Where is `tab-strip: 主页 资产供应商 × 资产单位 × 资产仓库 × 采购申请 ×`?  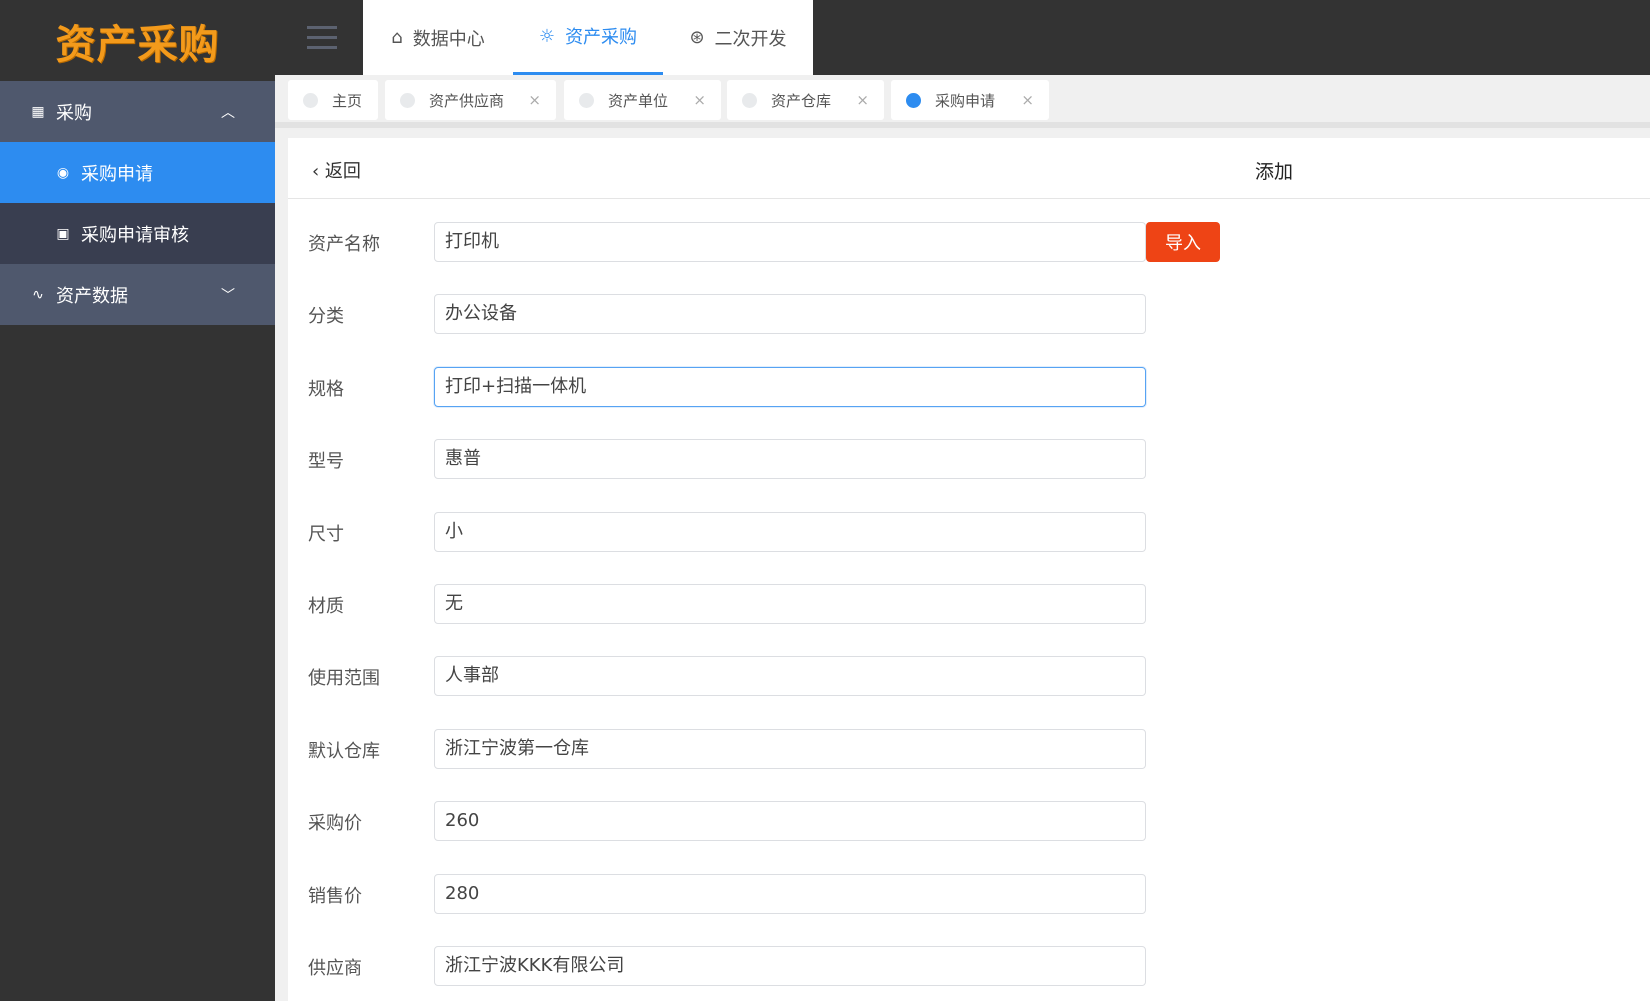
tab-strip: 主页 资产供应商 × 资产单位 × 资产仓库 × 采购申请 × is located at coordinates (962, 101).